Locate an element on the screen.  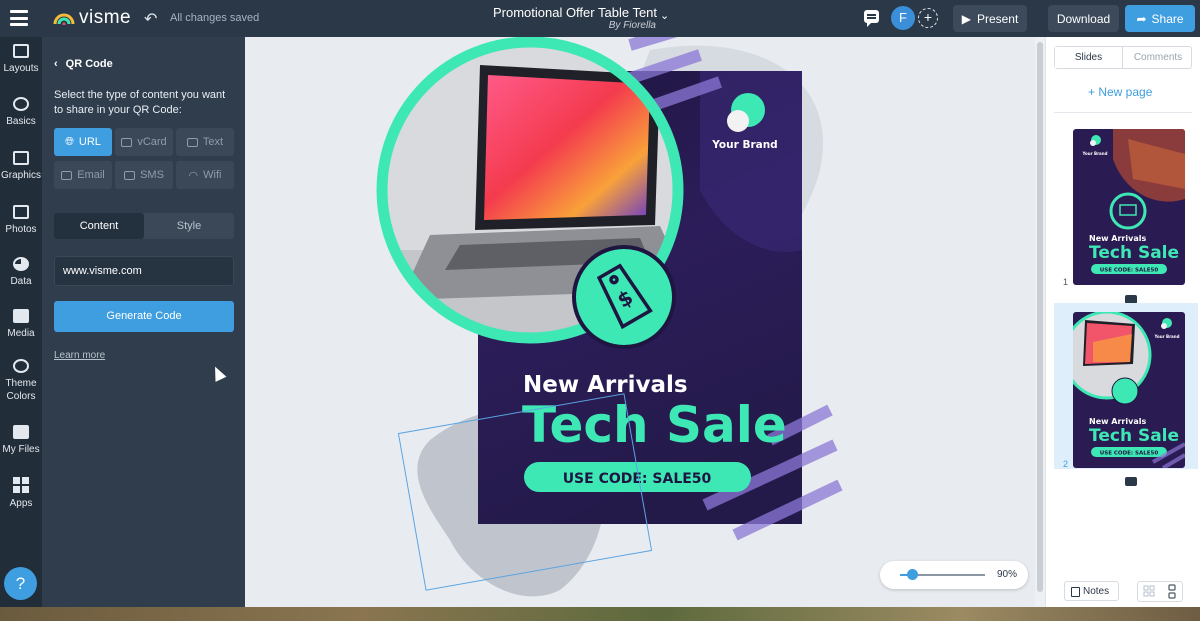
tab-slides: Slides is located at coordinates (1089, 57).